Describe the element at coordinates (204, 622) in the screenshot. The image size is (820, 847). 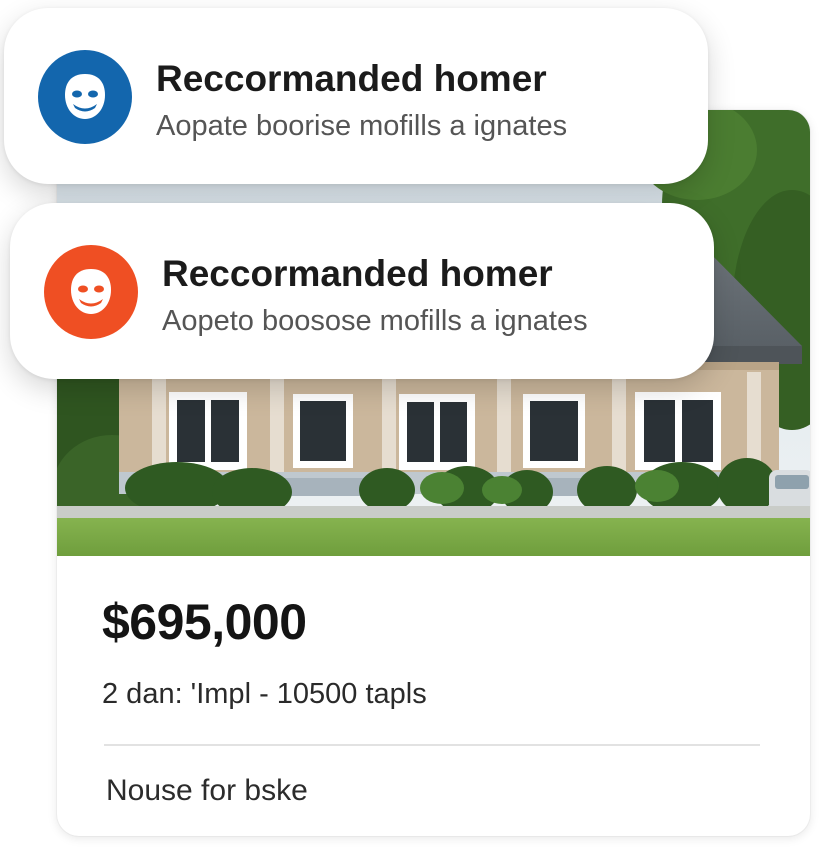
I see `listing-price: $695,000` at that location.